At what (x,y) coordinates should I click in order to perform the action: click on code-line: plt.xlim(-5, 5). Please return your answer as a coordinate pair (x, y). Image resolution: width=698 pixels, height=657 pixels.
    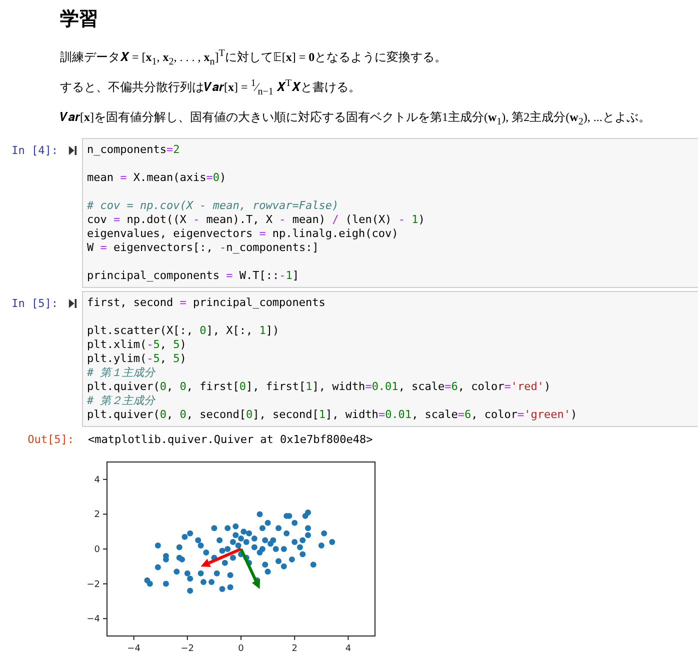
    Looking at the image, I should click on (136, 345).